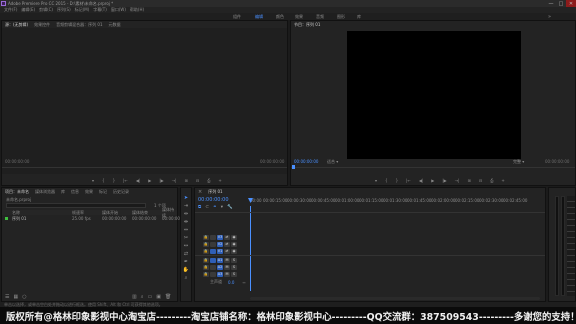 Image resolution: width=576 pixels, height=324 pixels. Describe the element at coordinates (186, 262) in the screenshot. I see `pen-tool-icon: ✒` at that location.